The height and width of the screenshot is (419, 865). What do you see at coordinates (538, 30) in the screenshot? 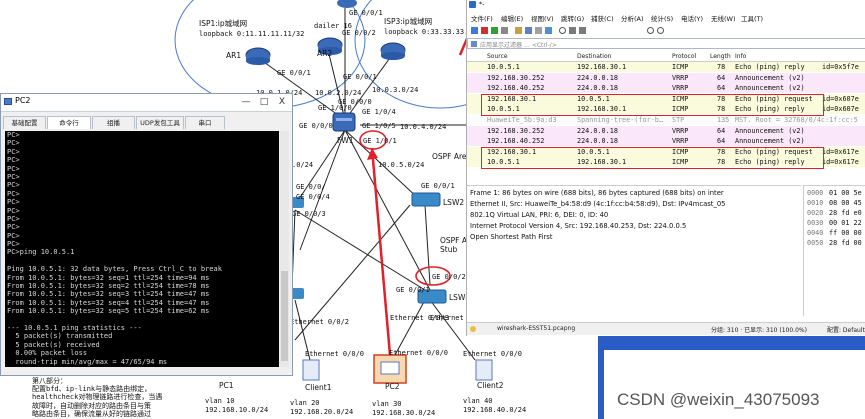
I see `close-file-icon` at bounding box center [538, 30].